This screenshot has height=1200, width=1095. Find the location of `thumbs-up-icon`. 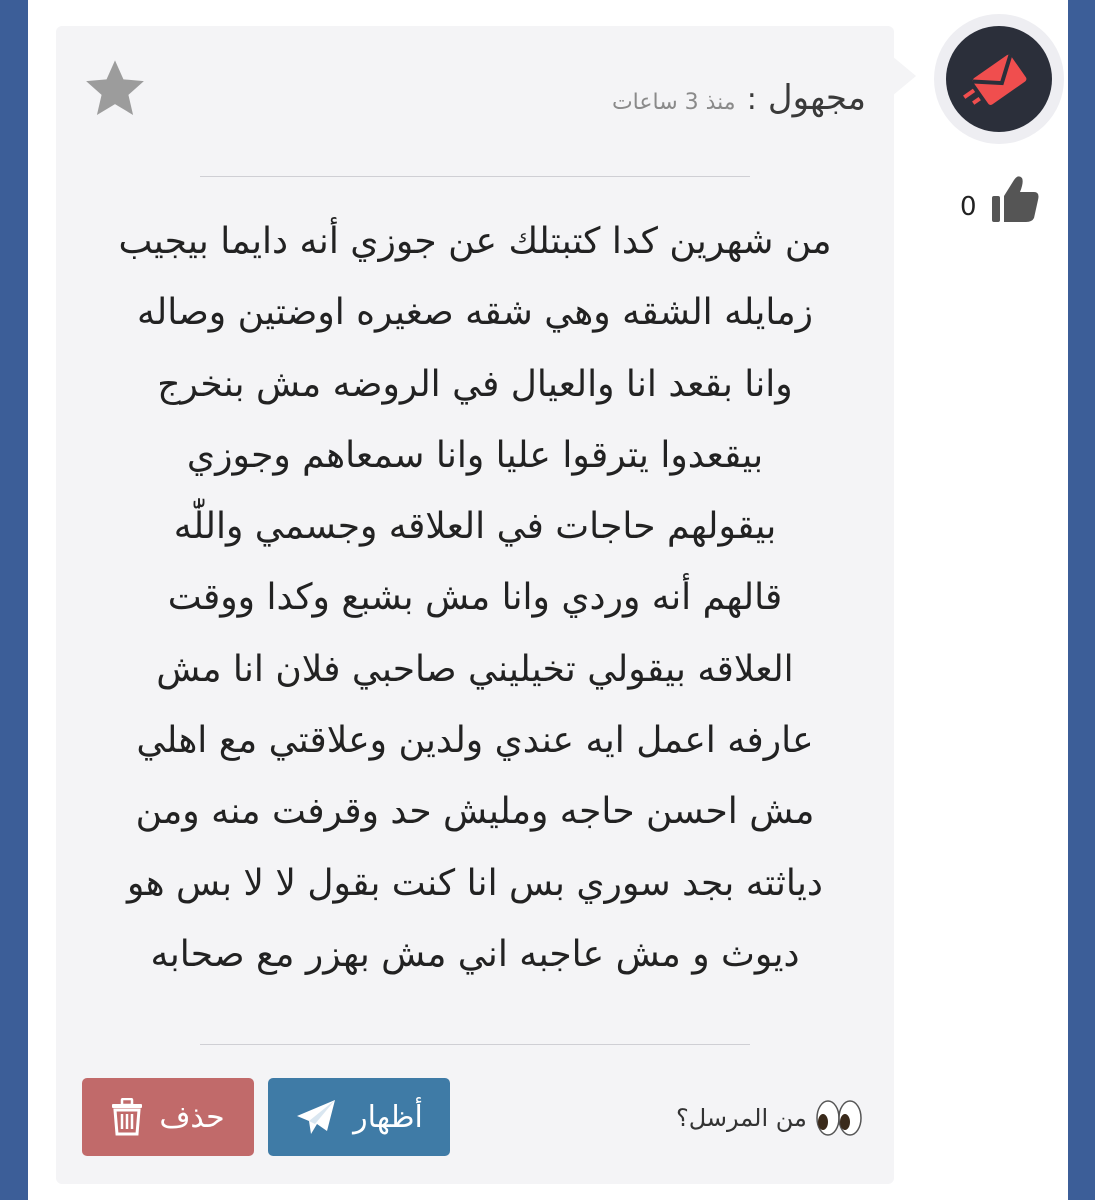

thumbs-up-icon is located at coordinates (1015, 200).